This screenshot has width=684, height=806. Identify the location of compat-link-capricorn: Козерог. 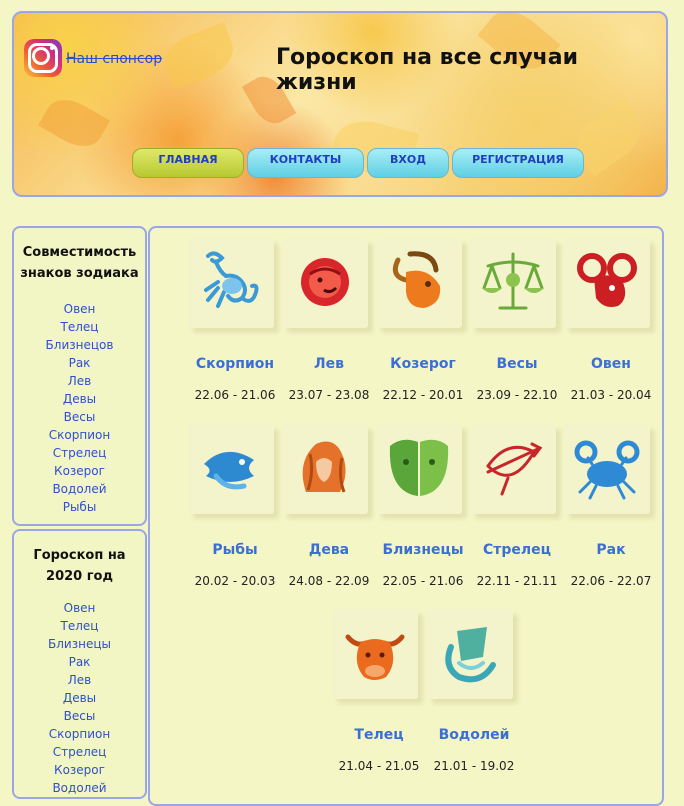
(79, 471).